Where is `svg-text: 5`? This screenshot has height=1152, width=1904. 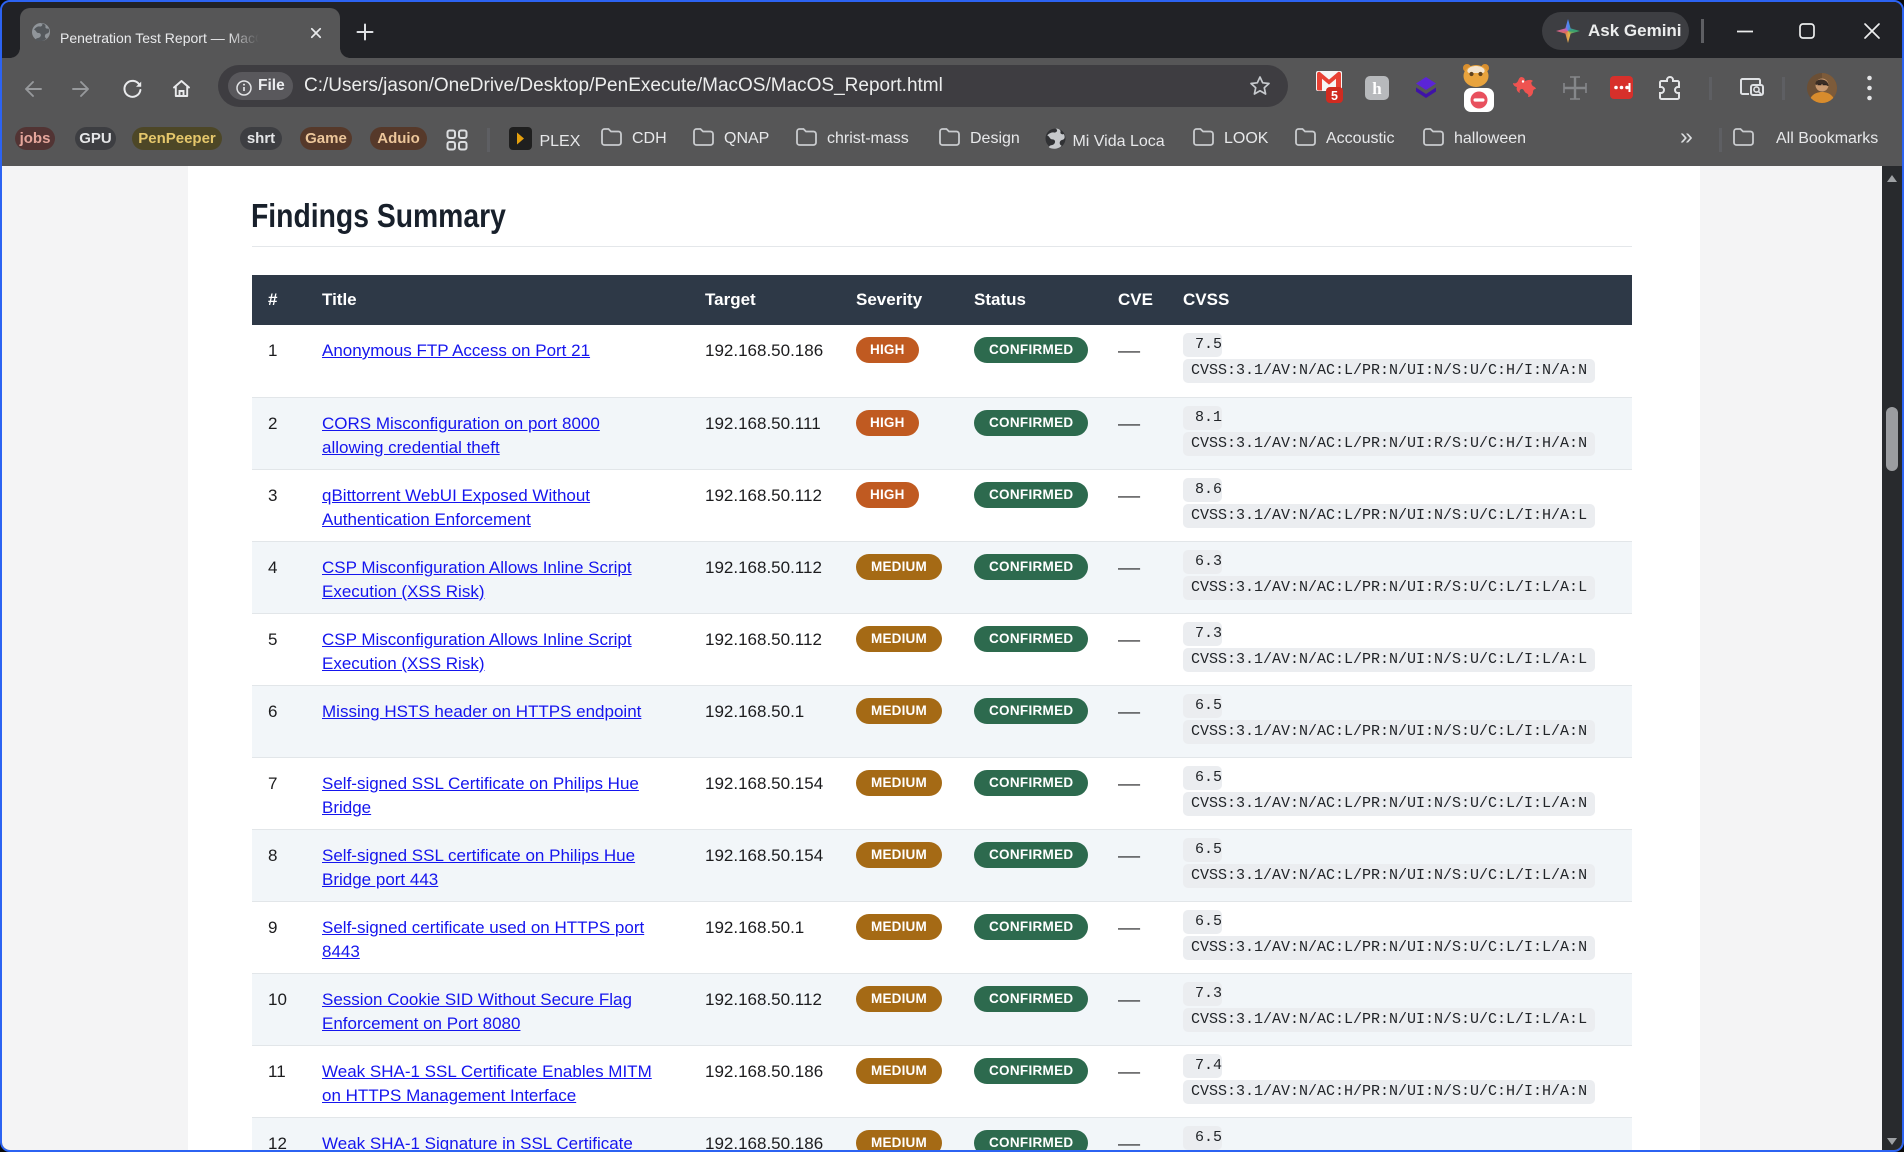
svg-text: 5 is located at coordinates (1334, 96).